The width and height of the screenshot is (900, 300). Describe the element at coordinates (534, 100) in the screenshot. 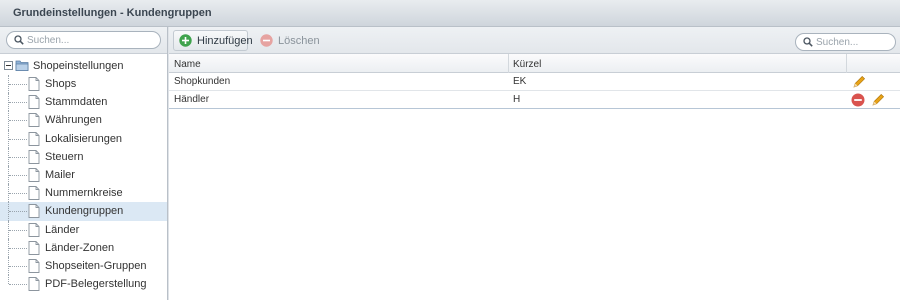

I see `table-row: Händler H` at that location.